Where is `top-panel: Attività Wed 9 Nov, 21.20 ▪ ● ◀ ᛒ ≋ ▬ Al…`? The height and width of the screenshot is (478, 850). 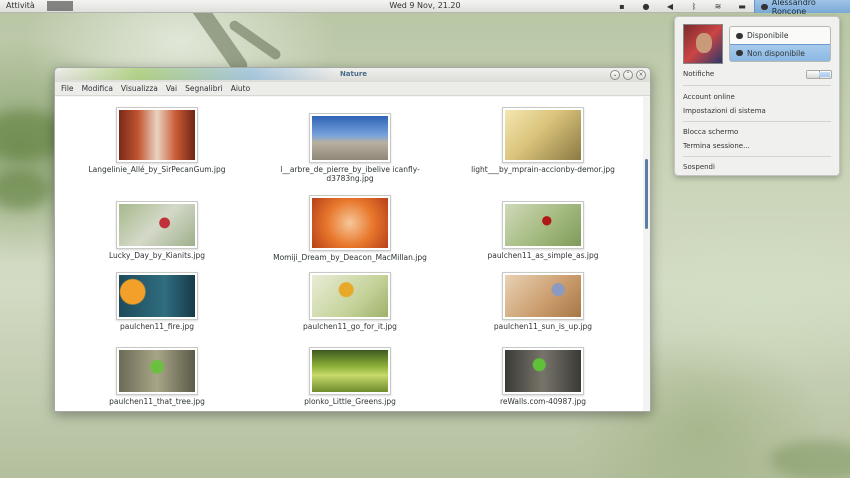
top-panel: Attività Wed 9 Nov, 21.20 ▪ ● ◀ ᛒ ≋ ▬ Al… is located at coordinates (425, 8).